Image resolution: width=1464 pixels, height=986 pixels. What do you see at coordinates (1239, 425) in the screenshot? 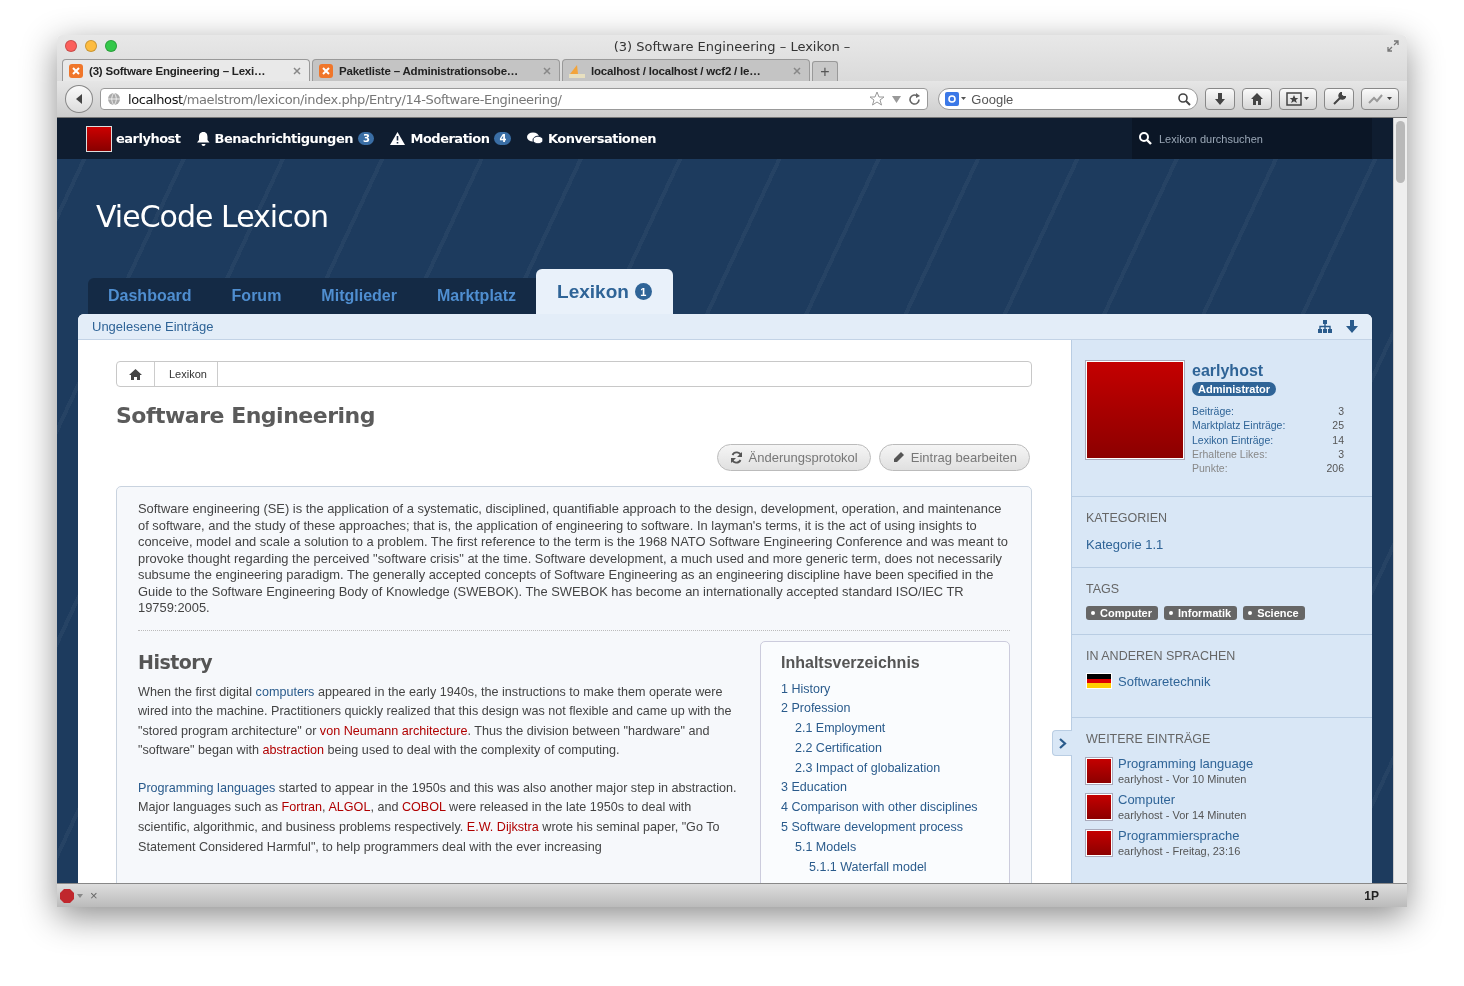
I see `stat-label: Marktplatz Einträge:` at bounding box center [1239, 425].